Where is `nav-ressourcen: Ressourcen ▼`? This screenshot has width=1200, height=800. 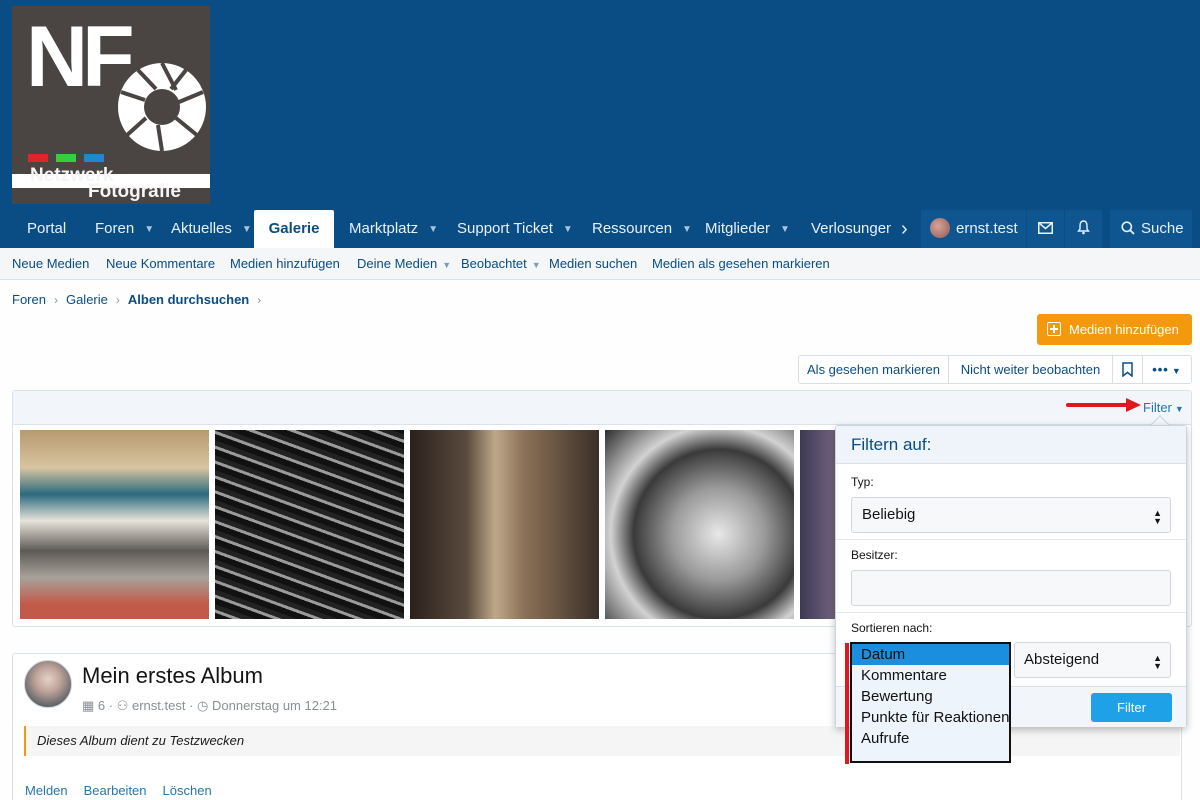
nav-ressourcen: Ressourcen ▼ is located at coordinates (642, 229).